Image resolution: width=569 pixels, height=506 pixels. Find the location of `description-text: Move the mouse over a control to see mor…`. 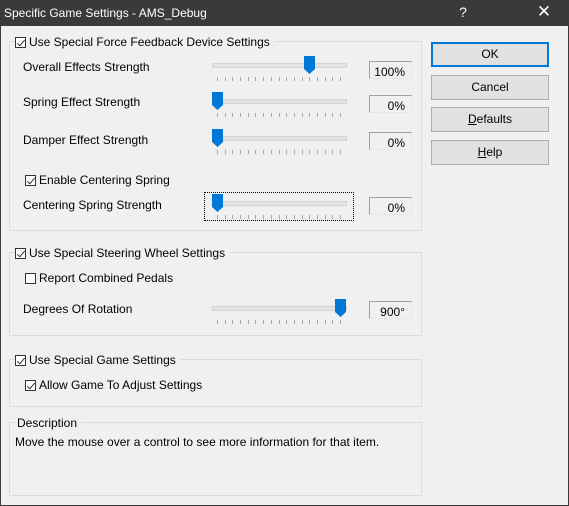

description-text: Move the mouse over a control to see mor… is located at coordinates (197, 442).